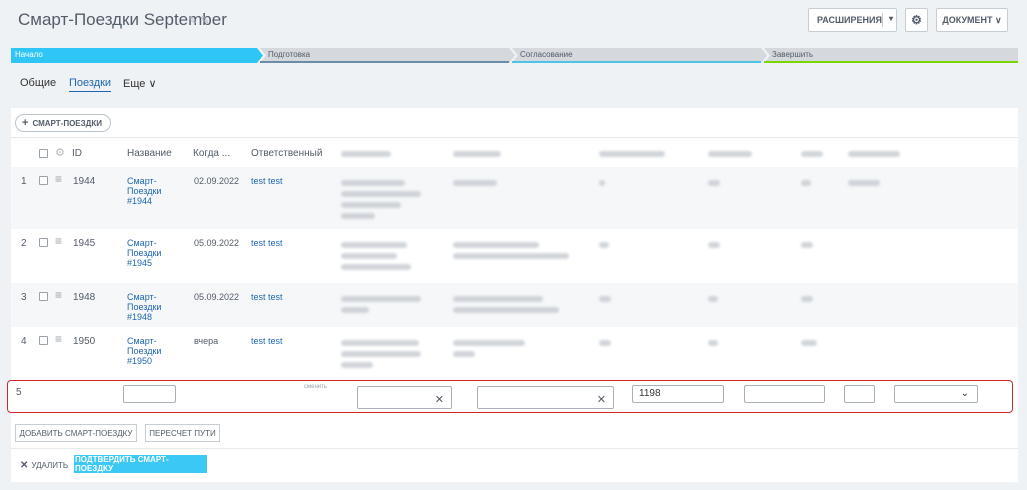  Describe the element at coordinates (206, 341) in the screenshot. I see `row-when: вчера` at that location.